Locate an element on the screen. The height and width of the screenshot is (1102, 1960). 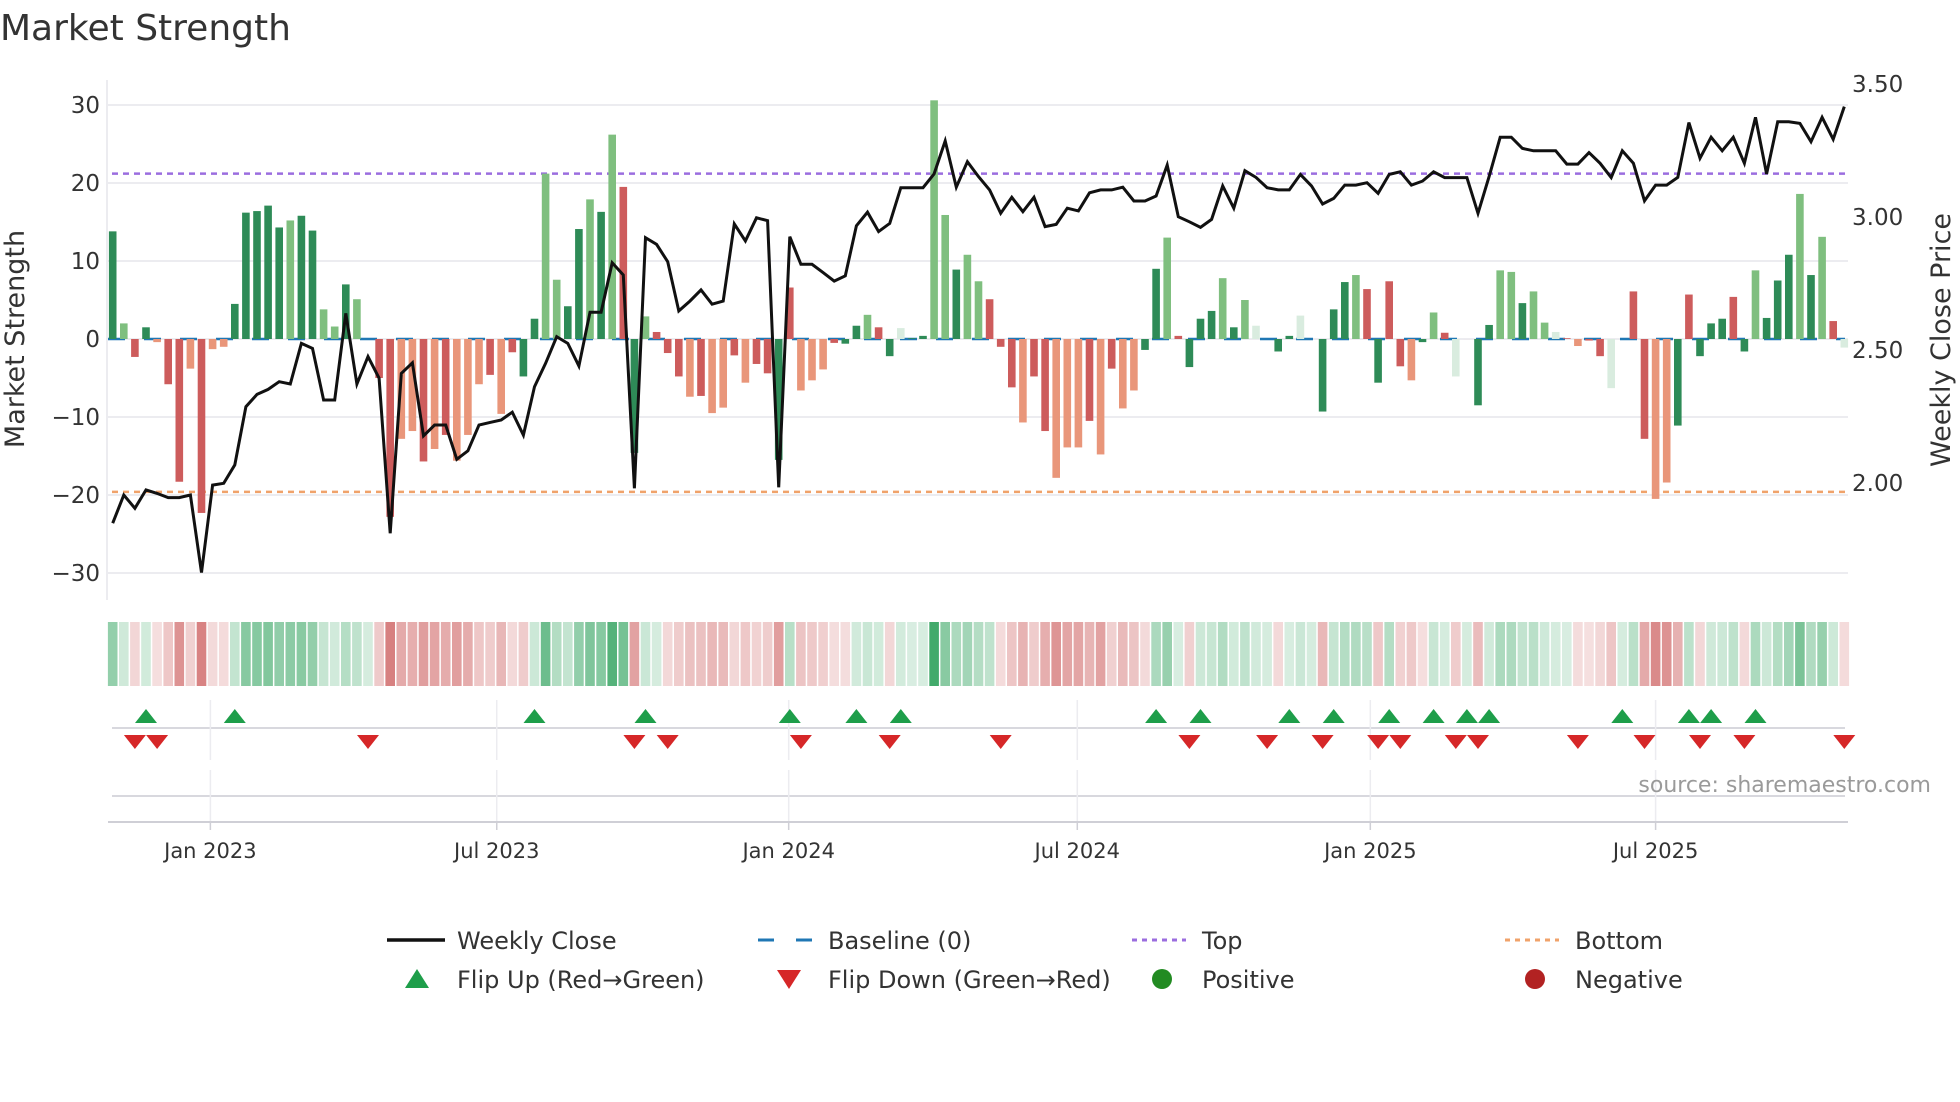
x-tick-label: Jan 2025 is located at coordinates (1369, 851).